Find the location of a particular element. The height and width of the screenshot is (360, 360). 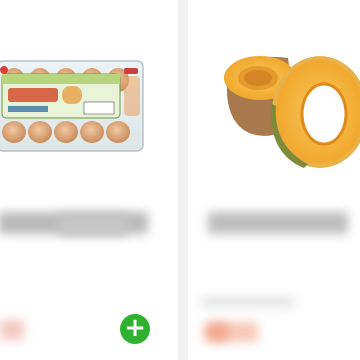

egg-carton-image is located at coordinates (72, 106).